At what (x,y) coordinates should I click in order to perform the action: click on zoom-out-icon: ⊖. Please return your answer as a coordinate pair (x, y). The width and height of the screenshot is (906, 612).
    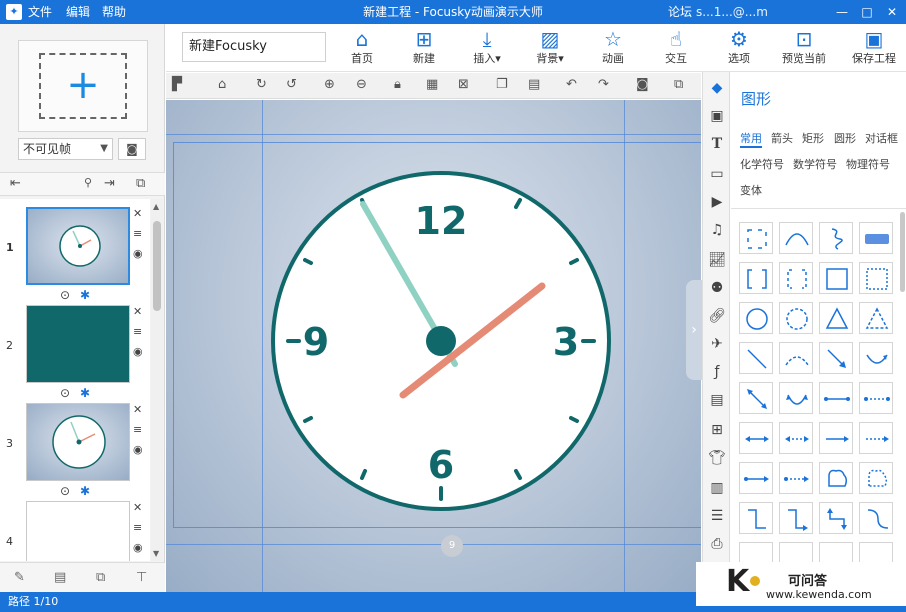
    Looking at the image, I should click on (361, 84).